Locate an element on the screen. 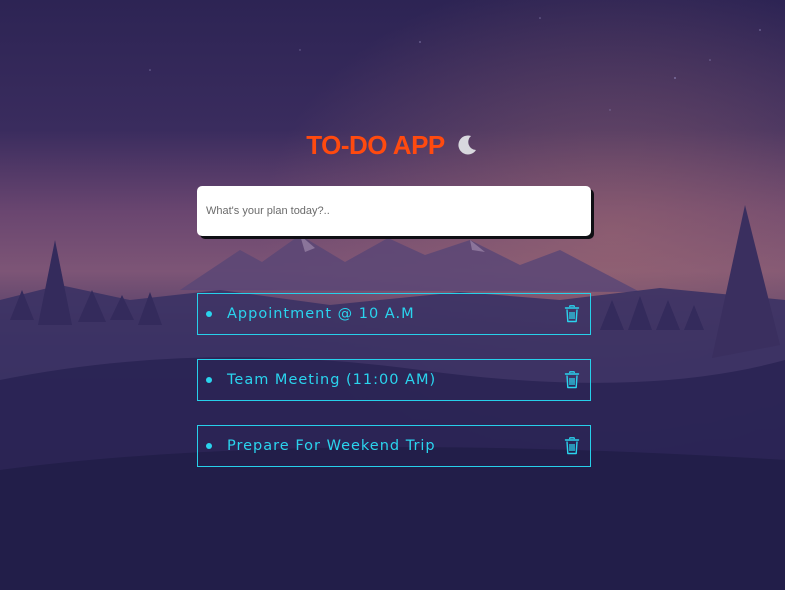  todo-text: Appointment @ 10 A.M is located at coordinates (321, 314).